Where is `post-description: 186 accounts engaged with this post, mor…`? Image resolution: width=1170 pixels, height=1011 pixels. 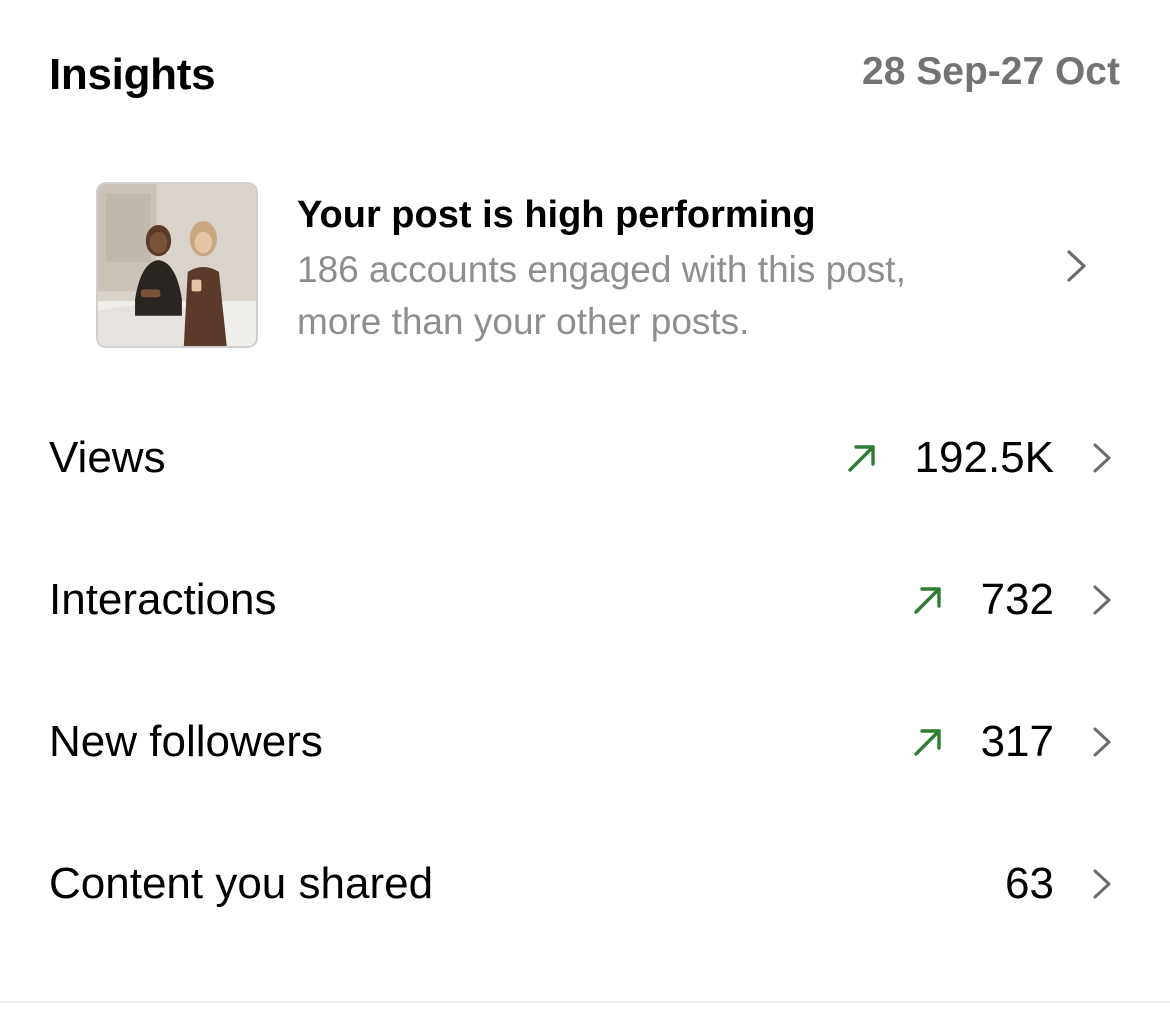 post-description: 186 accounts engaged with this post, mor… is located at coordinates (601, 295).